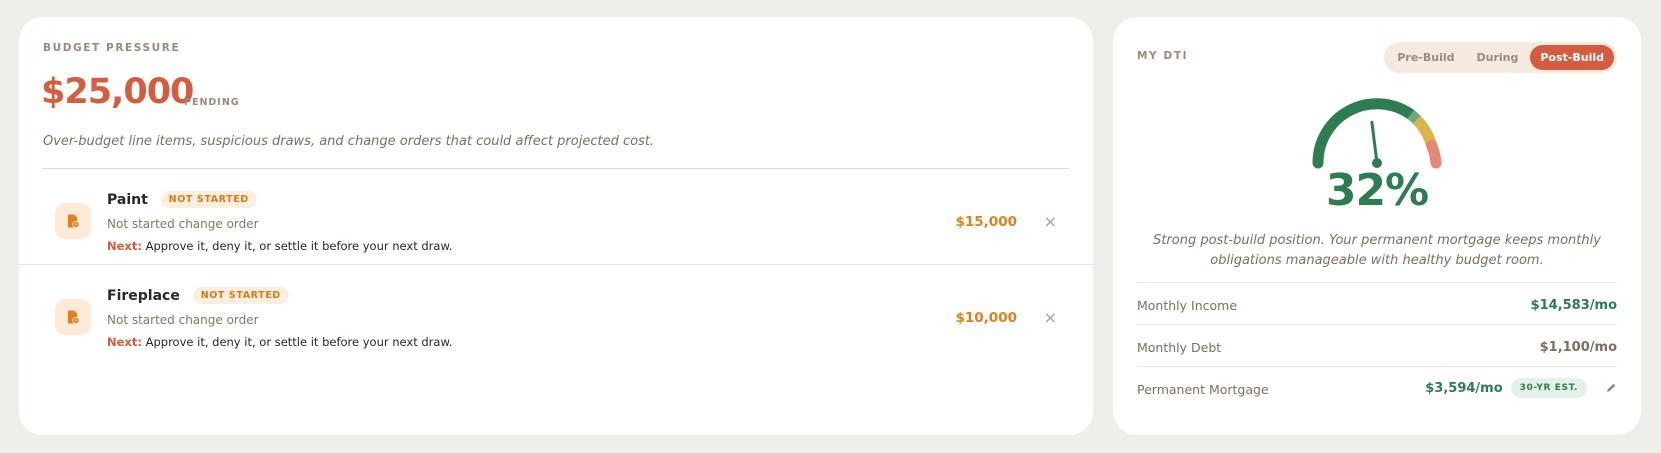 The width and height of the screenshot is (1661, 453). I want to click on gauge-red-zone, so click(1434, 154).